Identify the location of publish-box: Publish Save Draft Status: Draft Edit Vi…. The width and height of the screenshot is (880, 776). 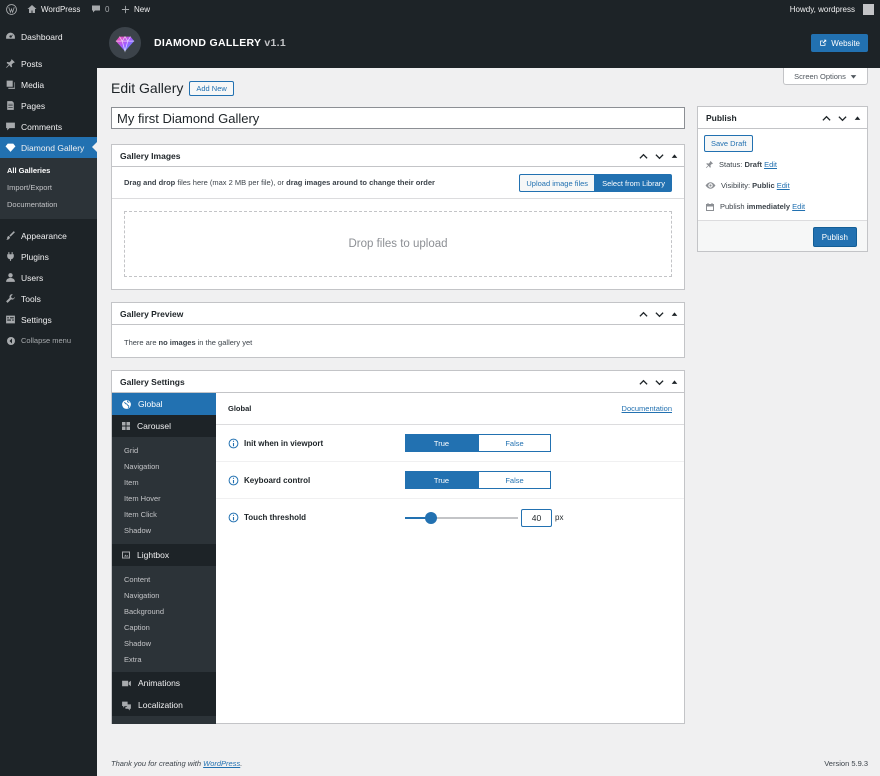
(782, 179).